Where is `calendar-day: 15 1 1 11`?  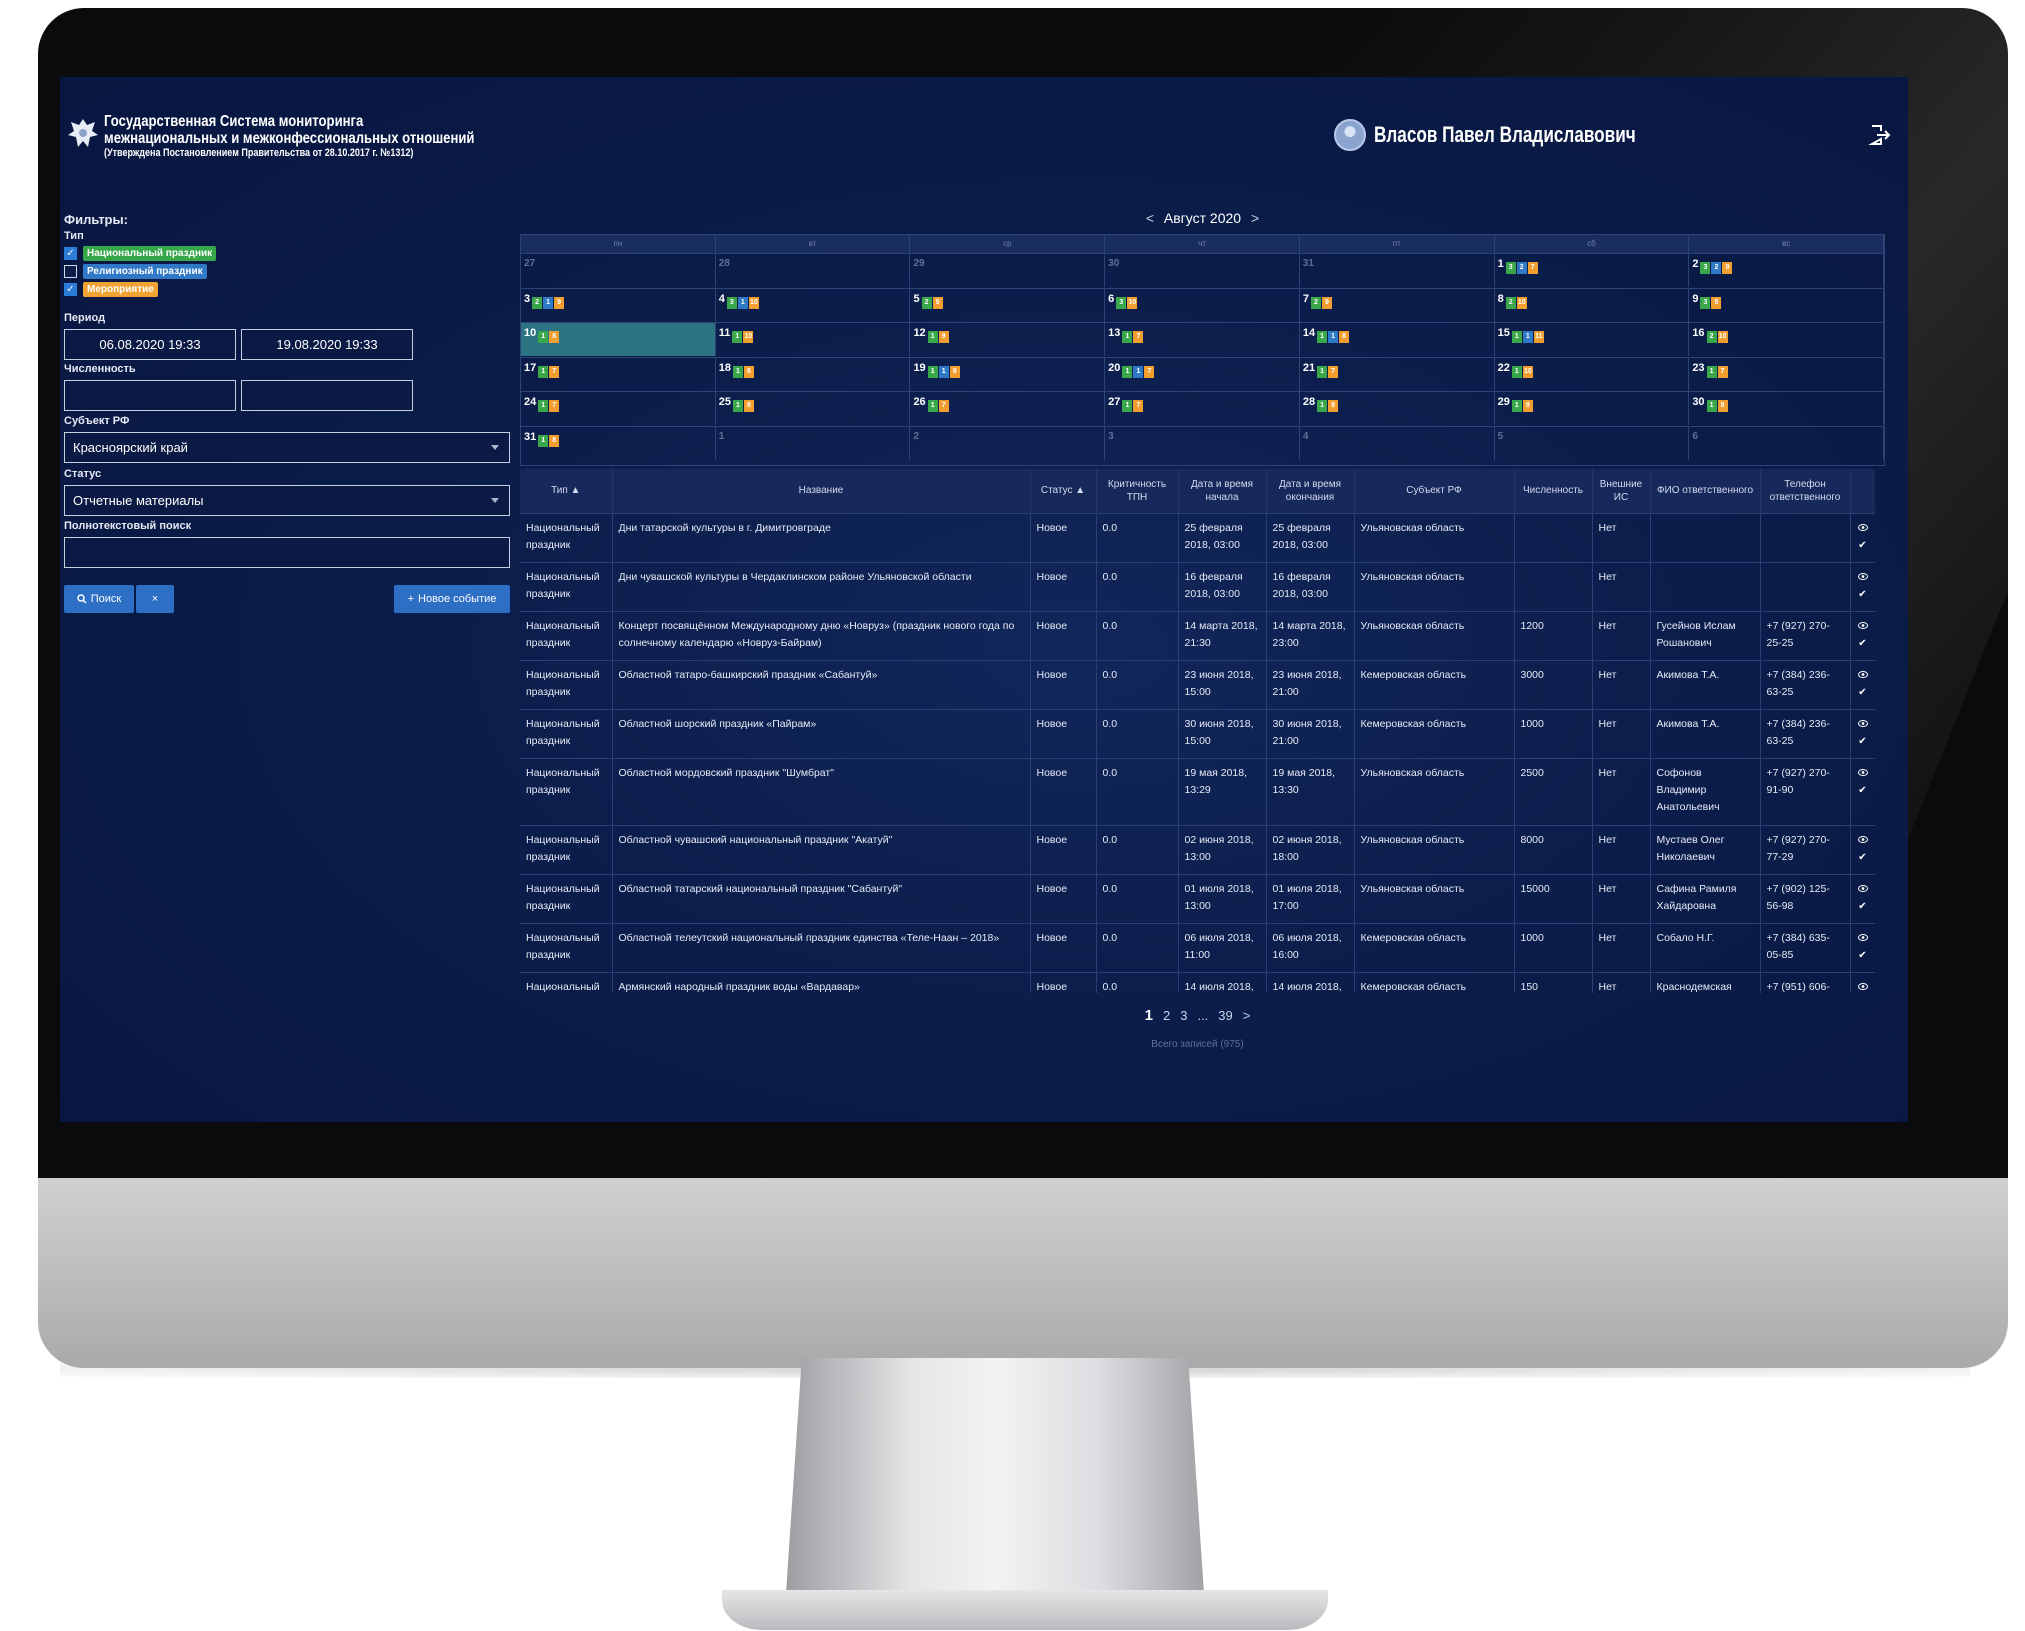 calendar-day: 15 1 1 11 is located at coordinates (1592, 340).